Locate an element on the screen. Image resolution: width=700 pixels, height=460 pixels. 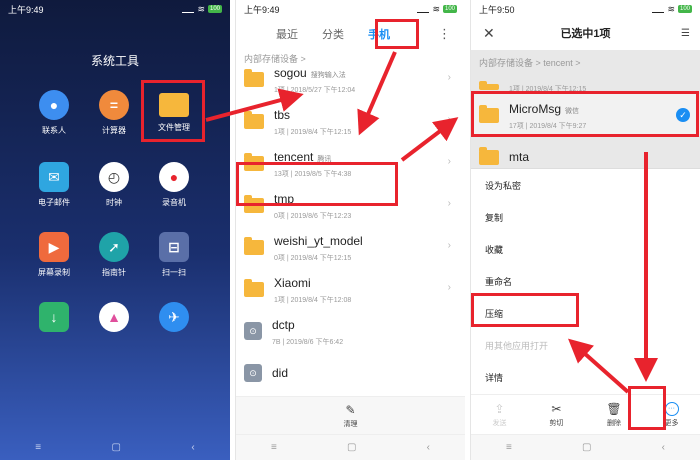
app-email: ✉ 电子邮件 is located at coordinates (54, 185).